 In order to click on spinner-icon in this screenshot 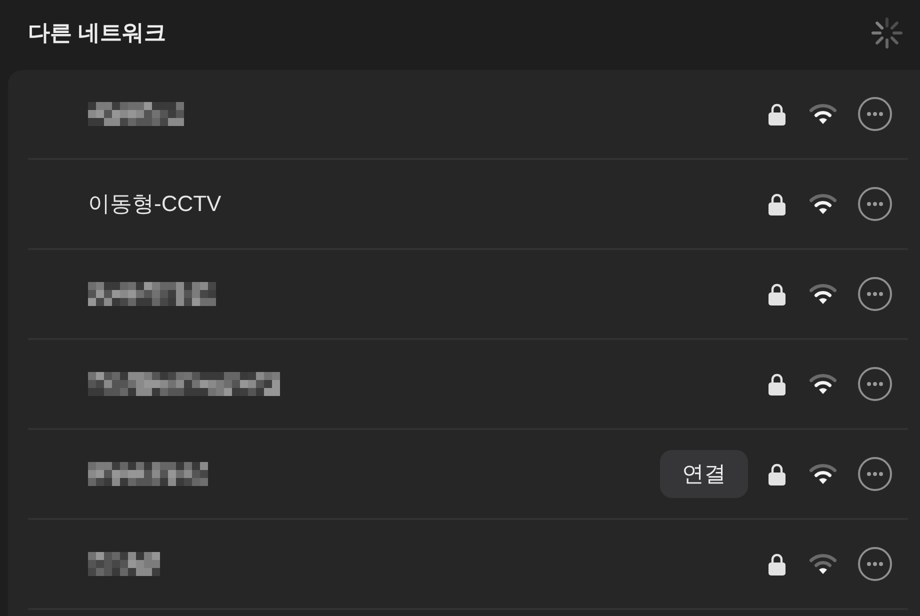, I will do `click(887, 33)`.